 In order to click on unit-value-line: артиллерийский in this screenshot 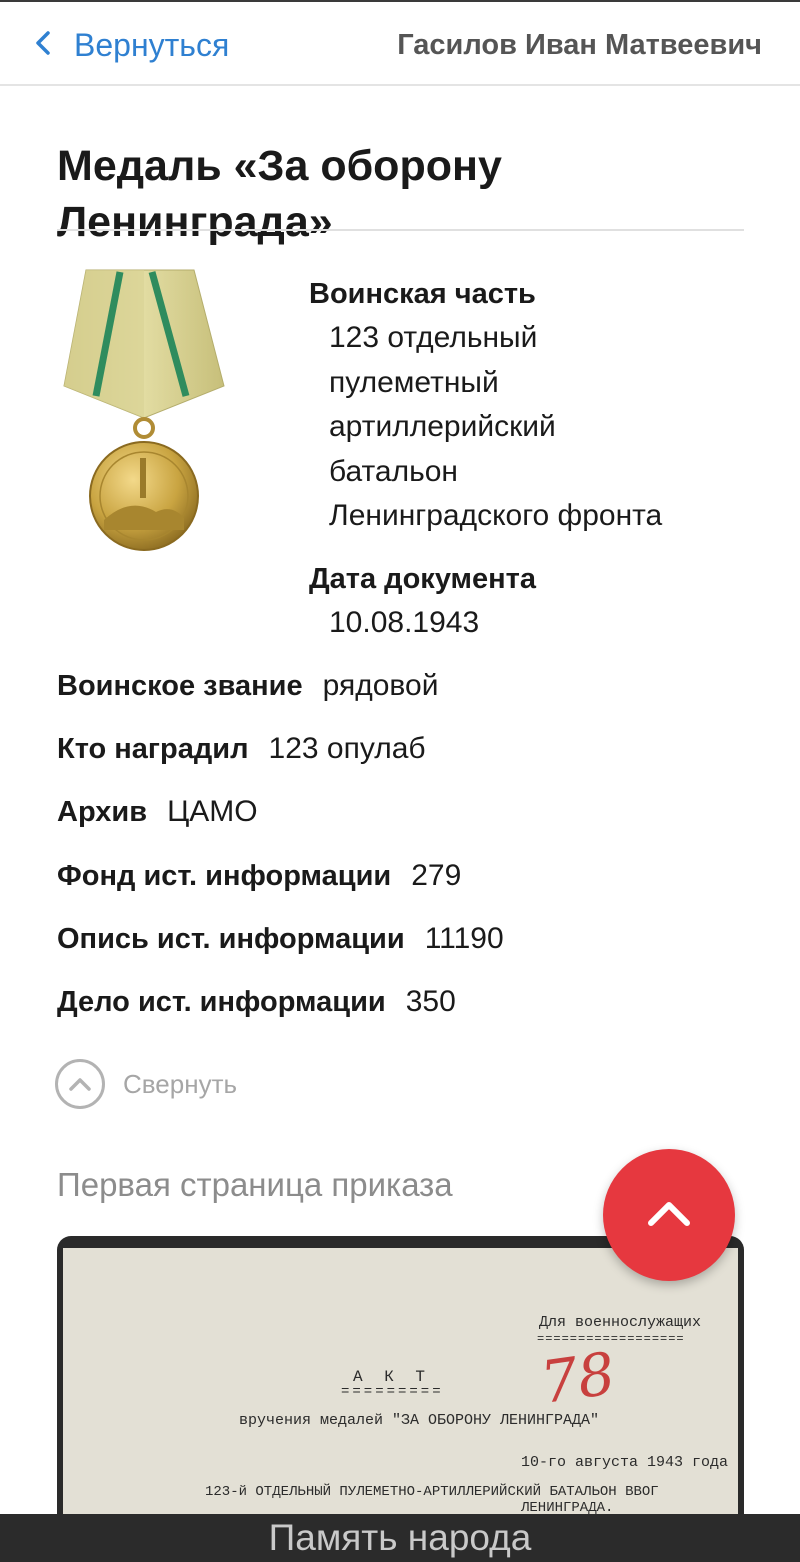, I will do `click(442, 426)`.